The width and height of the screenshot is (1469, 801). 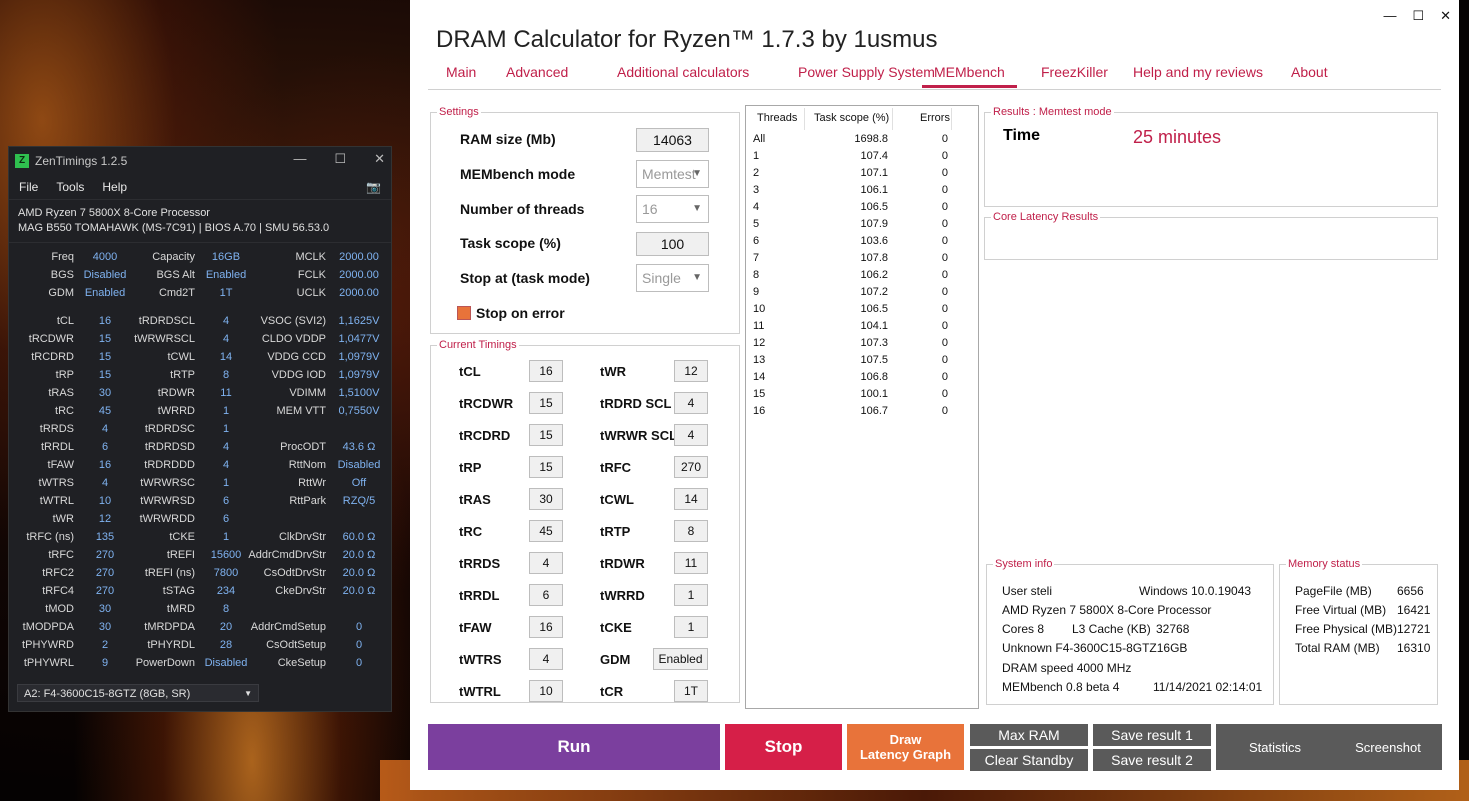 I want to click on zt-label: tWR, so click(x=63, y=519).